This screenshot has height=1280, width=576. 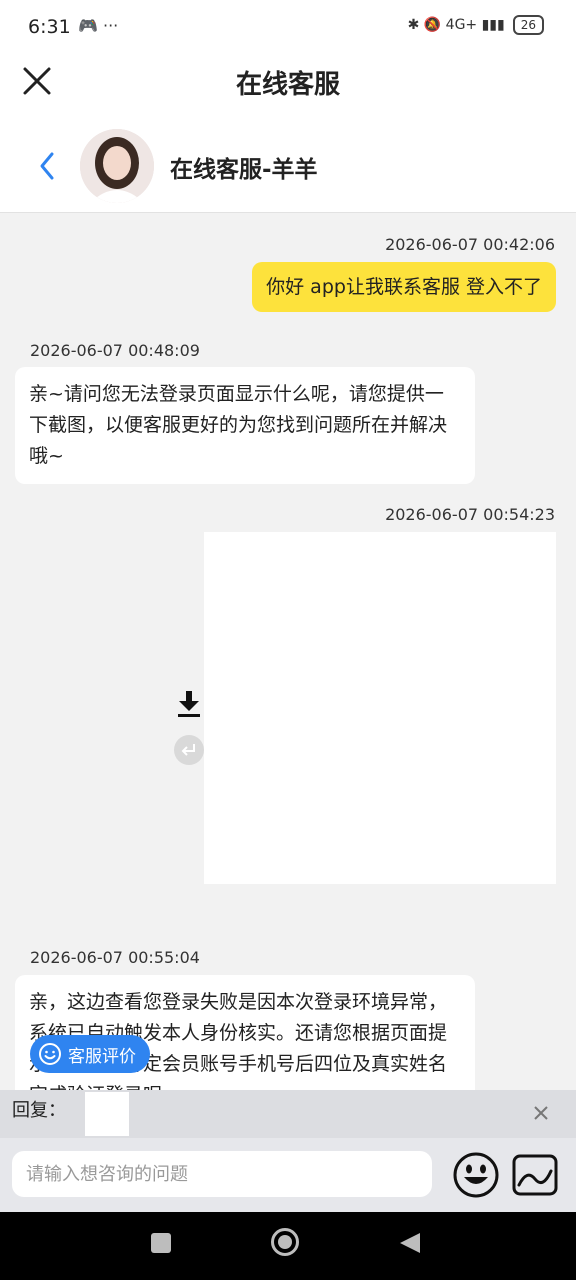 I want to click on notification-icons: 🎮 ···, so click(x=98, y=25).